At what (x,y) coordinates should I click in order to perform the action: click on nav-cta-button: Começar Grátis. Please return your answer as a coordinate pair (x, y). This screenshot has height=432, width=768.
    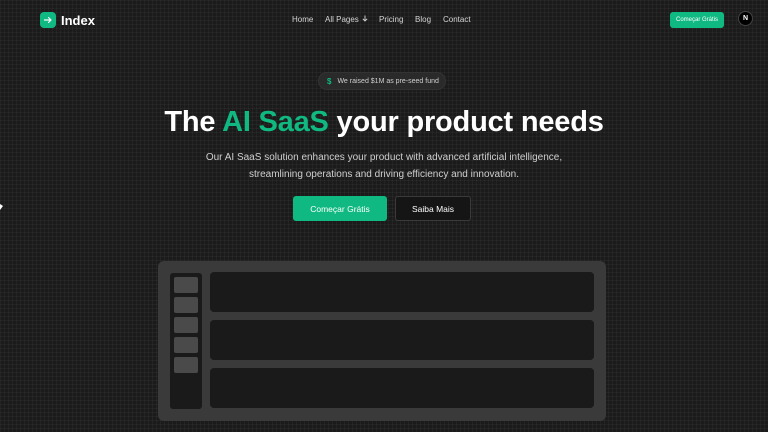
    Looking at the image, I should click on (697, 20).